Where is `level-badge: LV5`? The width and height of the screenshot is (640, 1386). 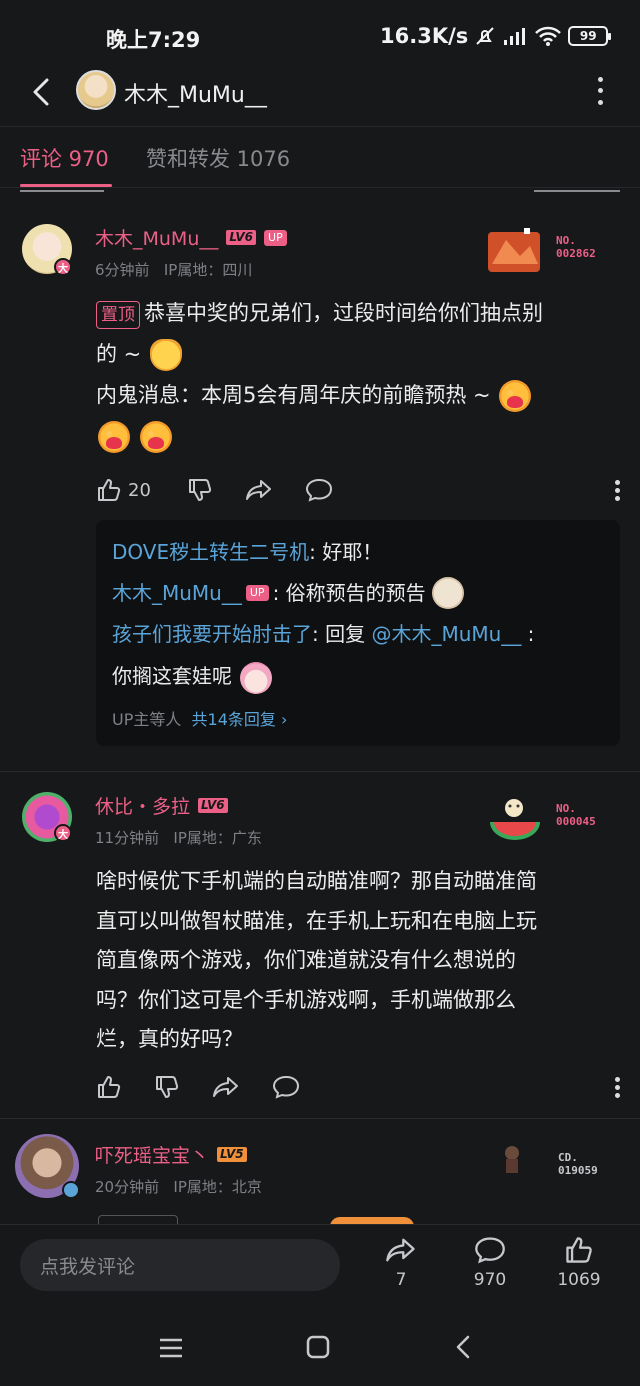 level-badge: LV5 is located at coordinates (232, 1154).